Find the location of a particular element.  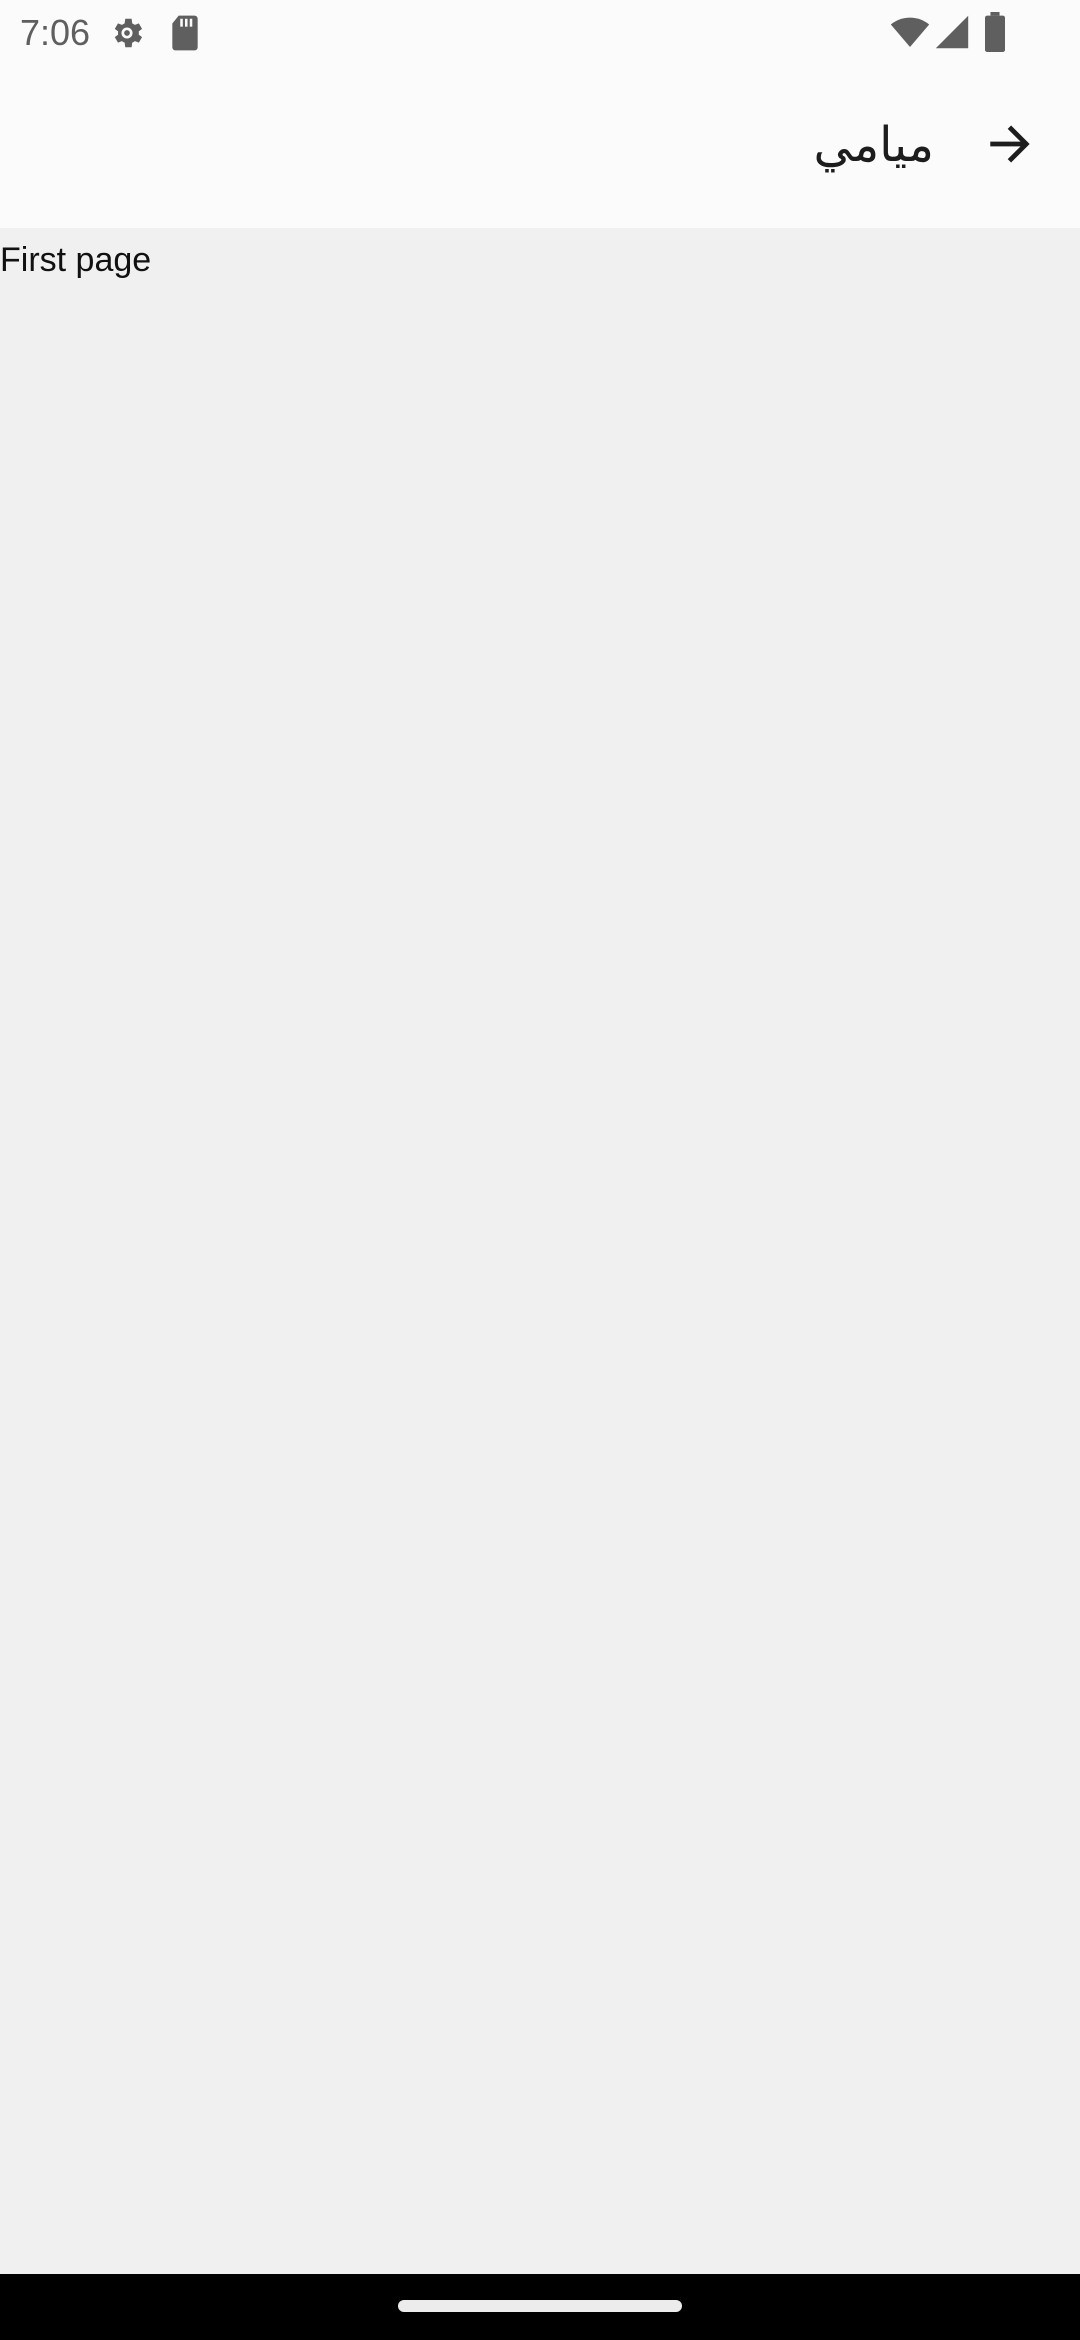

battery-icon is located at coordinates (995, 32).